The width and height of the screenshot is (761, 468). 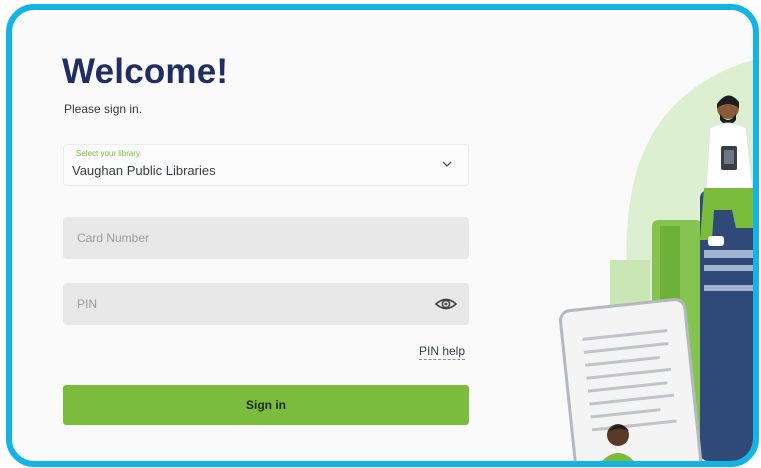 What do you see at coordinates (103, 109) in the screenshot?
I see `subtitle: Please sign in.` at bounding box center [103, 109].